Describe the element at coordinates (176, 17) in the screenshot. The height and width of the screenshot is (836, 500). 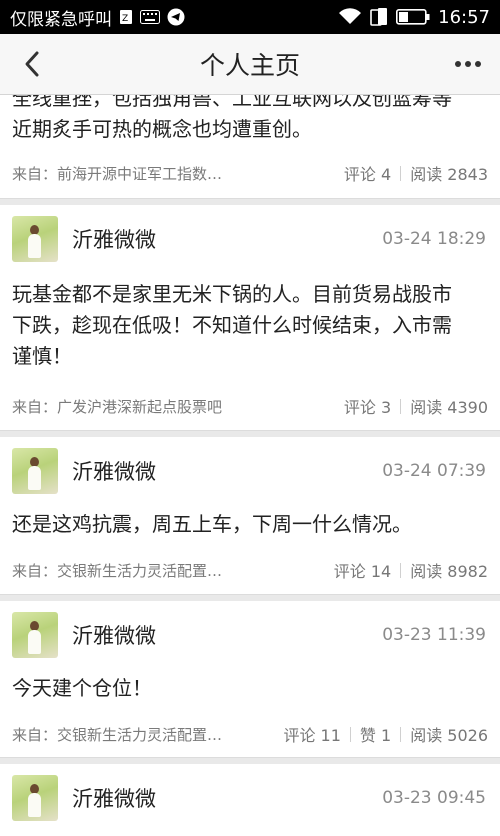
I see `telegram-icon` at that location.